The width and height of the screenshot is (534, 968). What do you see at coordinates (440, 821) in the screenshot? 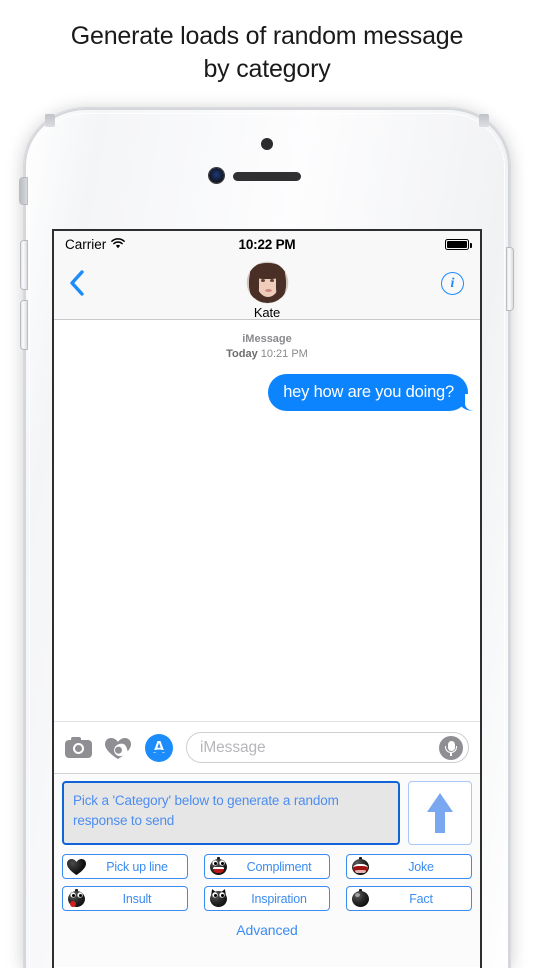
I see `arrow-shaft` at bounding box center [440, 821].